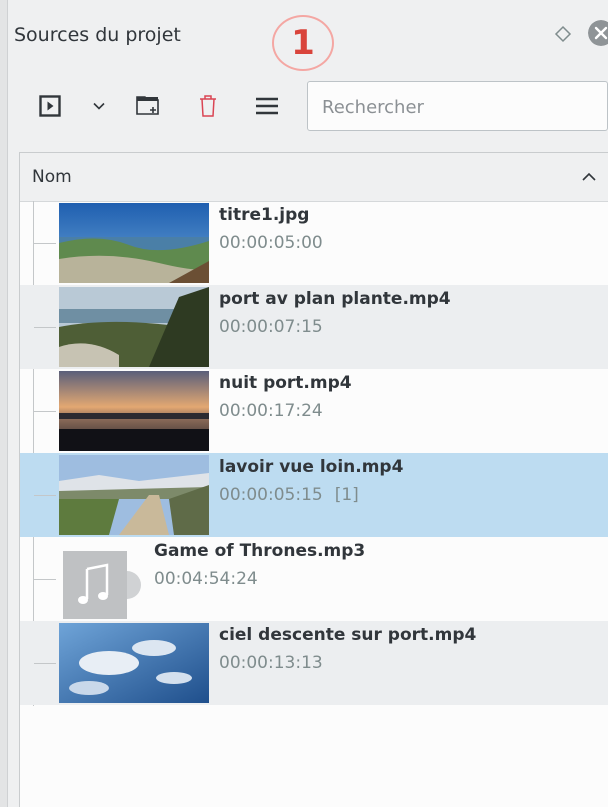 This screenshot has height=807, width=608. What do you see at coordinates (348, 635) in the screenshot?
I see `clip-name: ciel descente sur port.mp4` at bounding box center [348, 635].